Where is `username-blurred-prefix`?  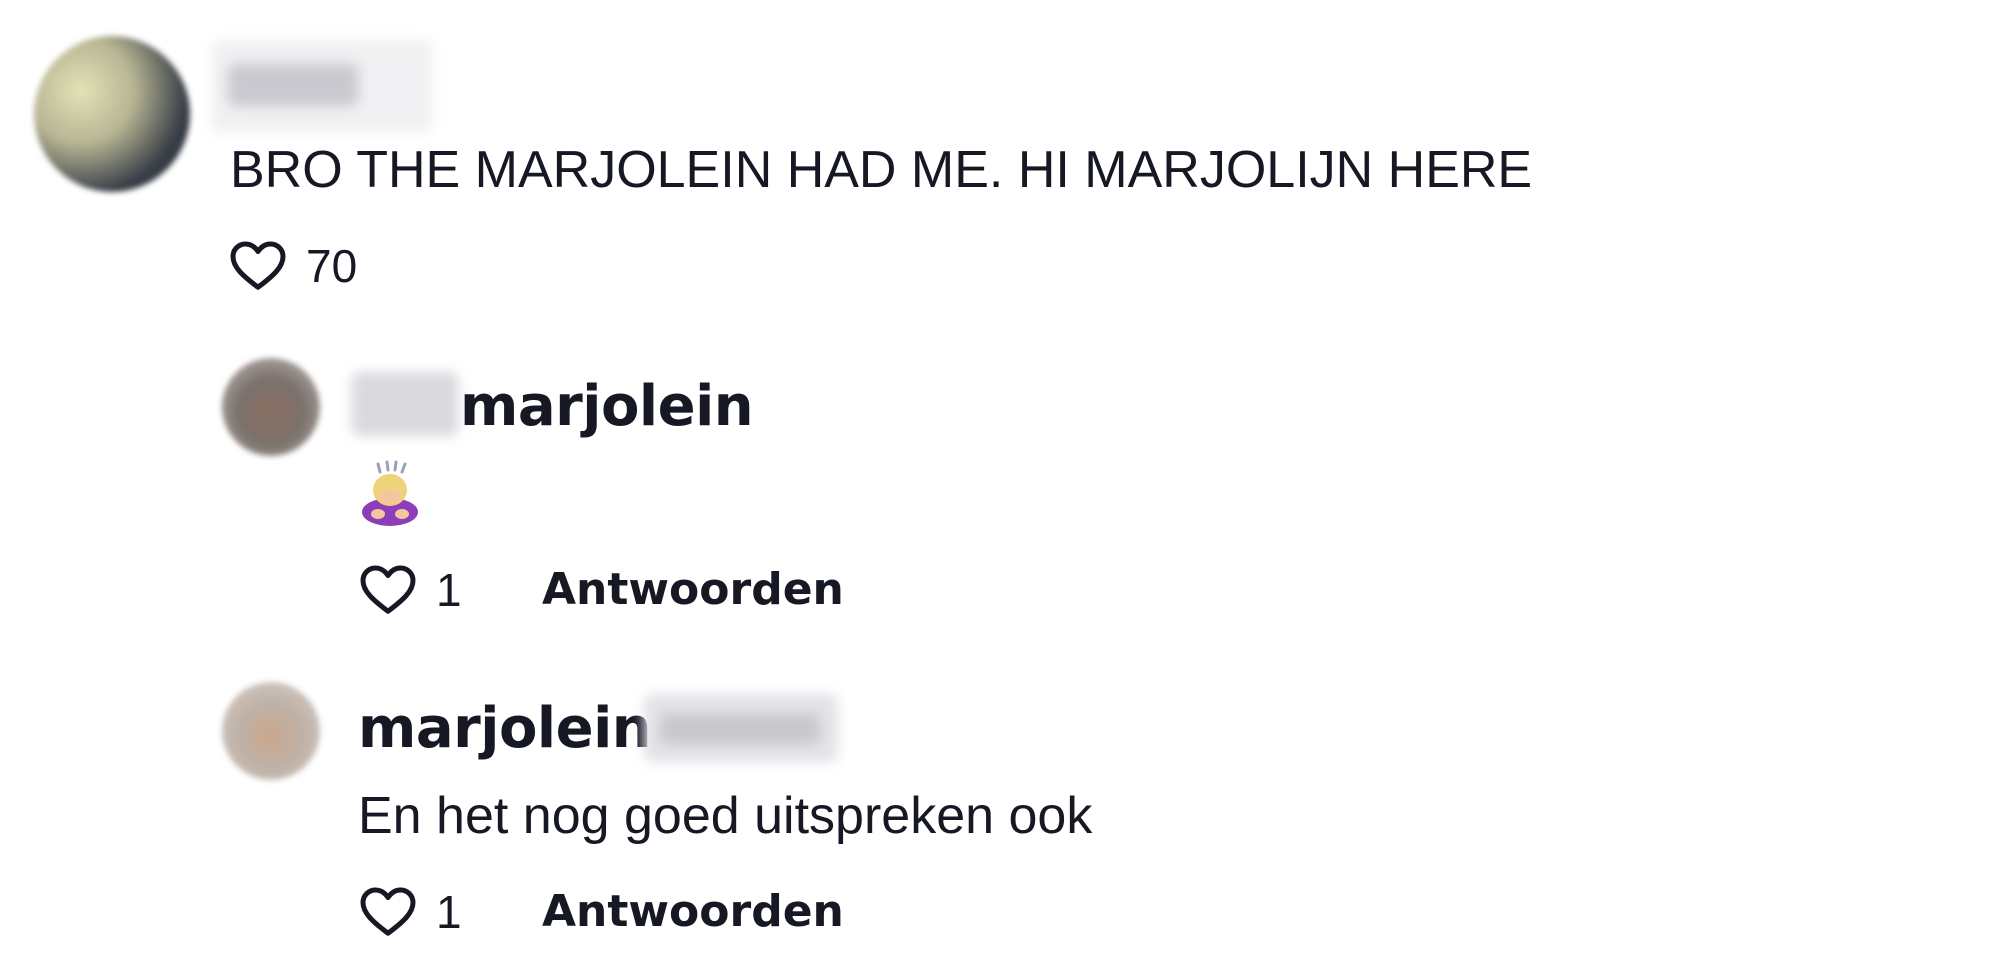
username-blurred-prefix is located at coordinates (405, 404).